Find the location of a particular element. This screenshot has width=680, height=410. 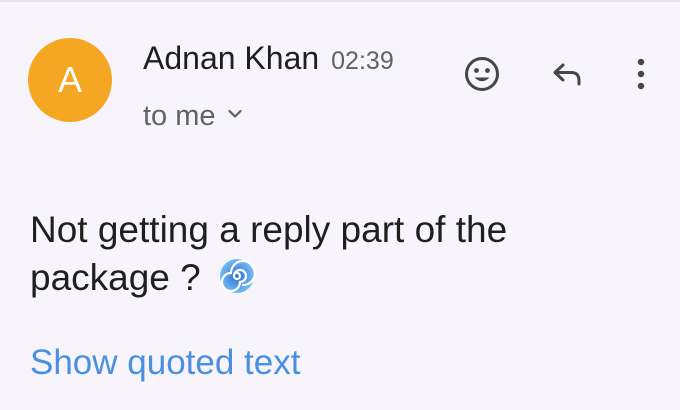

more-options-button is located at coordinates (641, 74).